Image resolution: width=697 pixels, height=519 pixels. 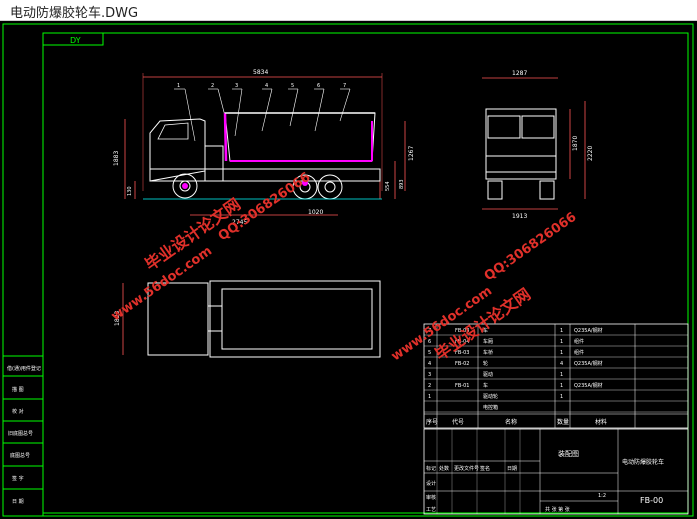 I want to click on parts-cell-no: 2, so click(x=429, y=386).